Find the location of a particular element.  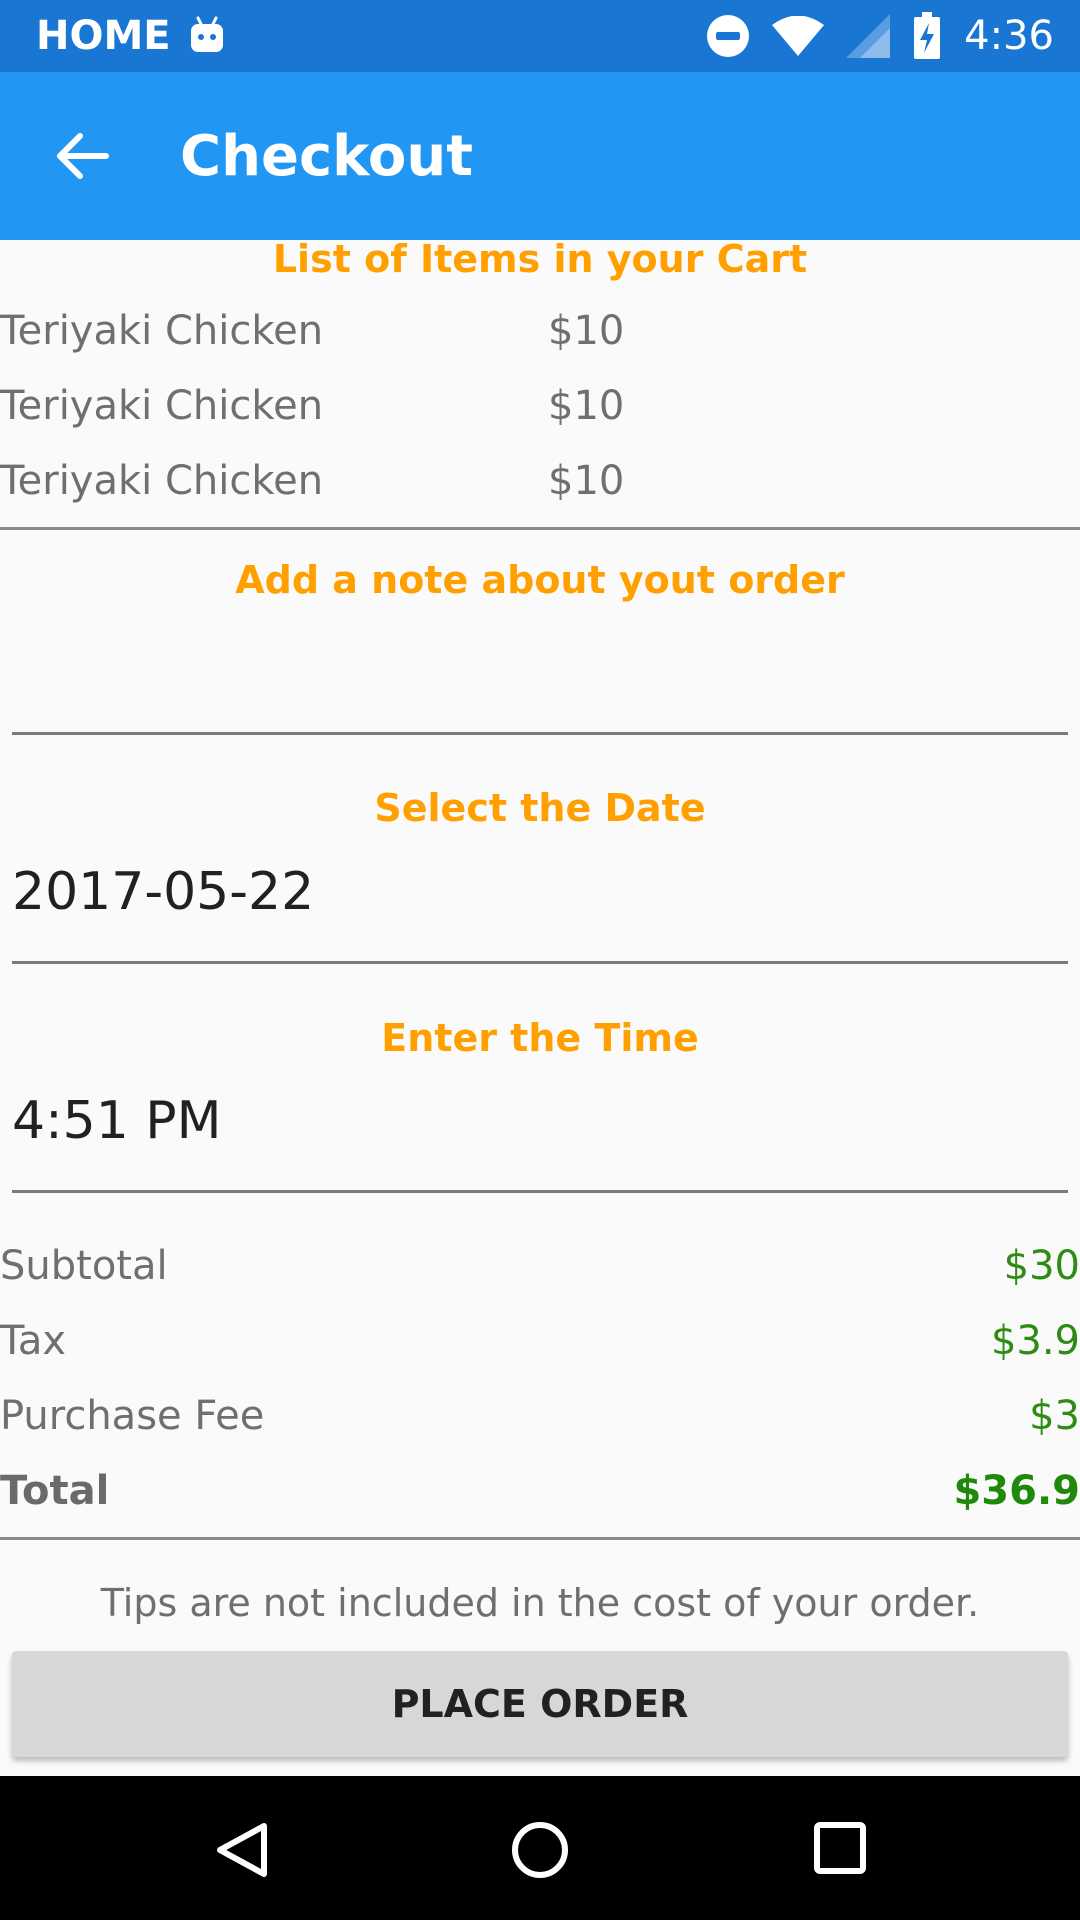

nav-back-icon is located at coordinates (242, 1850).